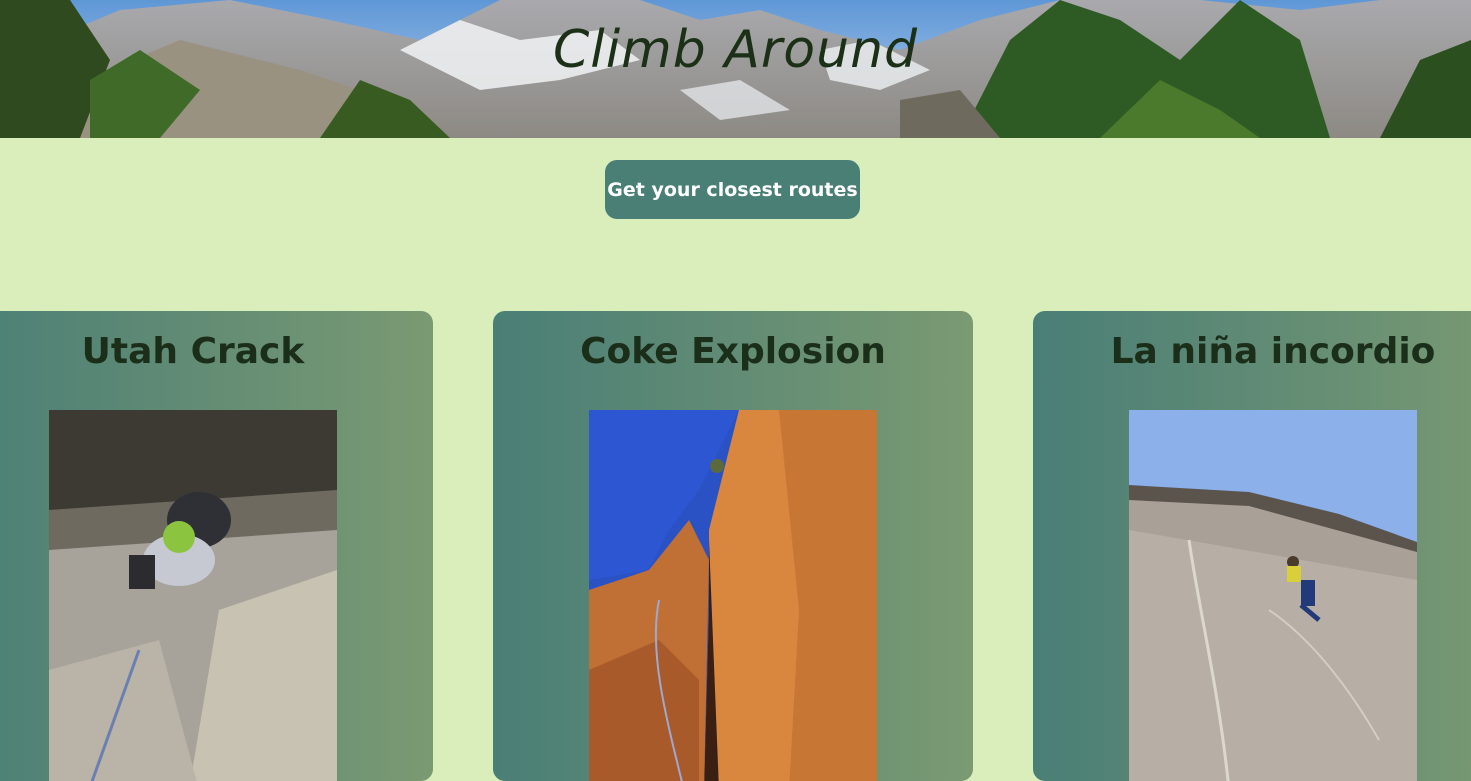 The width and height of the screenshot is (1471, 781). I want to click on route-name: Coke Explosion, so click(733, 351).